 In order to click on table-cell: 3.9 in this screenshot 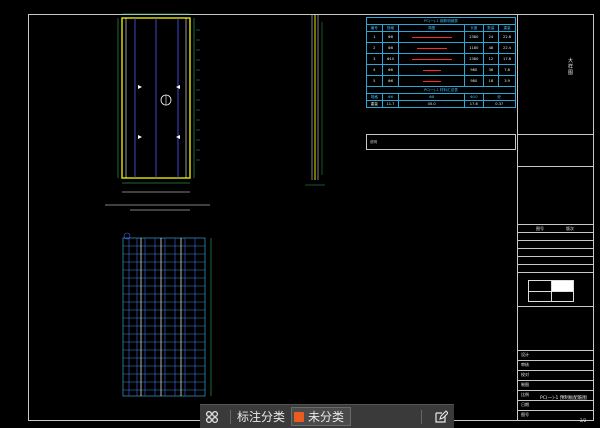, I will do `click(507, 81)`.